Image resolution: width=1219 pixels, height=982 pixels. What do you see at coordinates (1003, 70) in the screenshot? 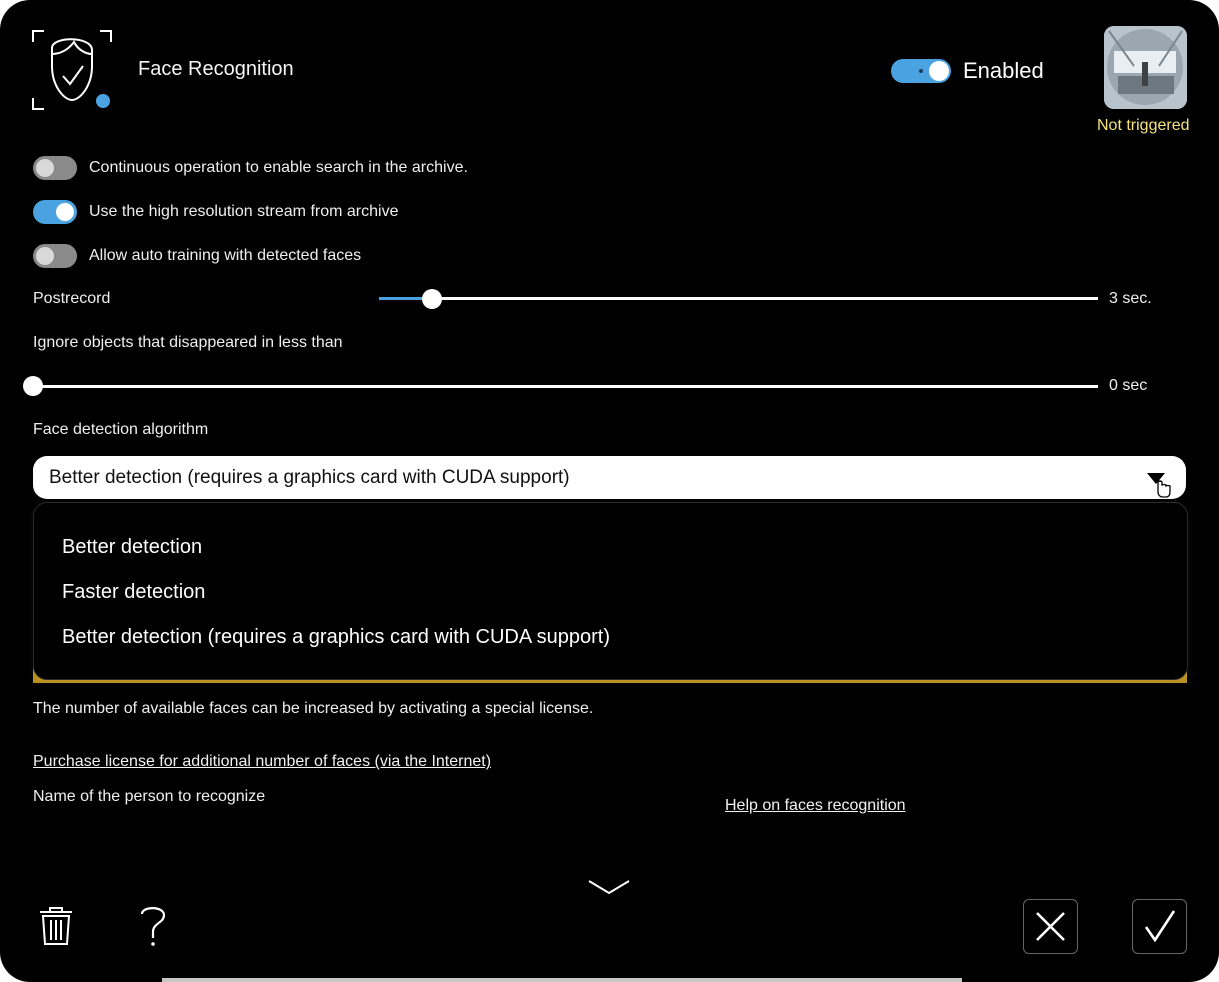
I see `enabled-label: Enabled` at bounding box center [1003, 70].